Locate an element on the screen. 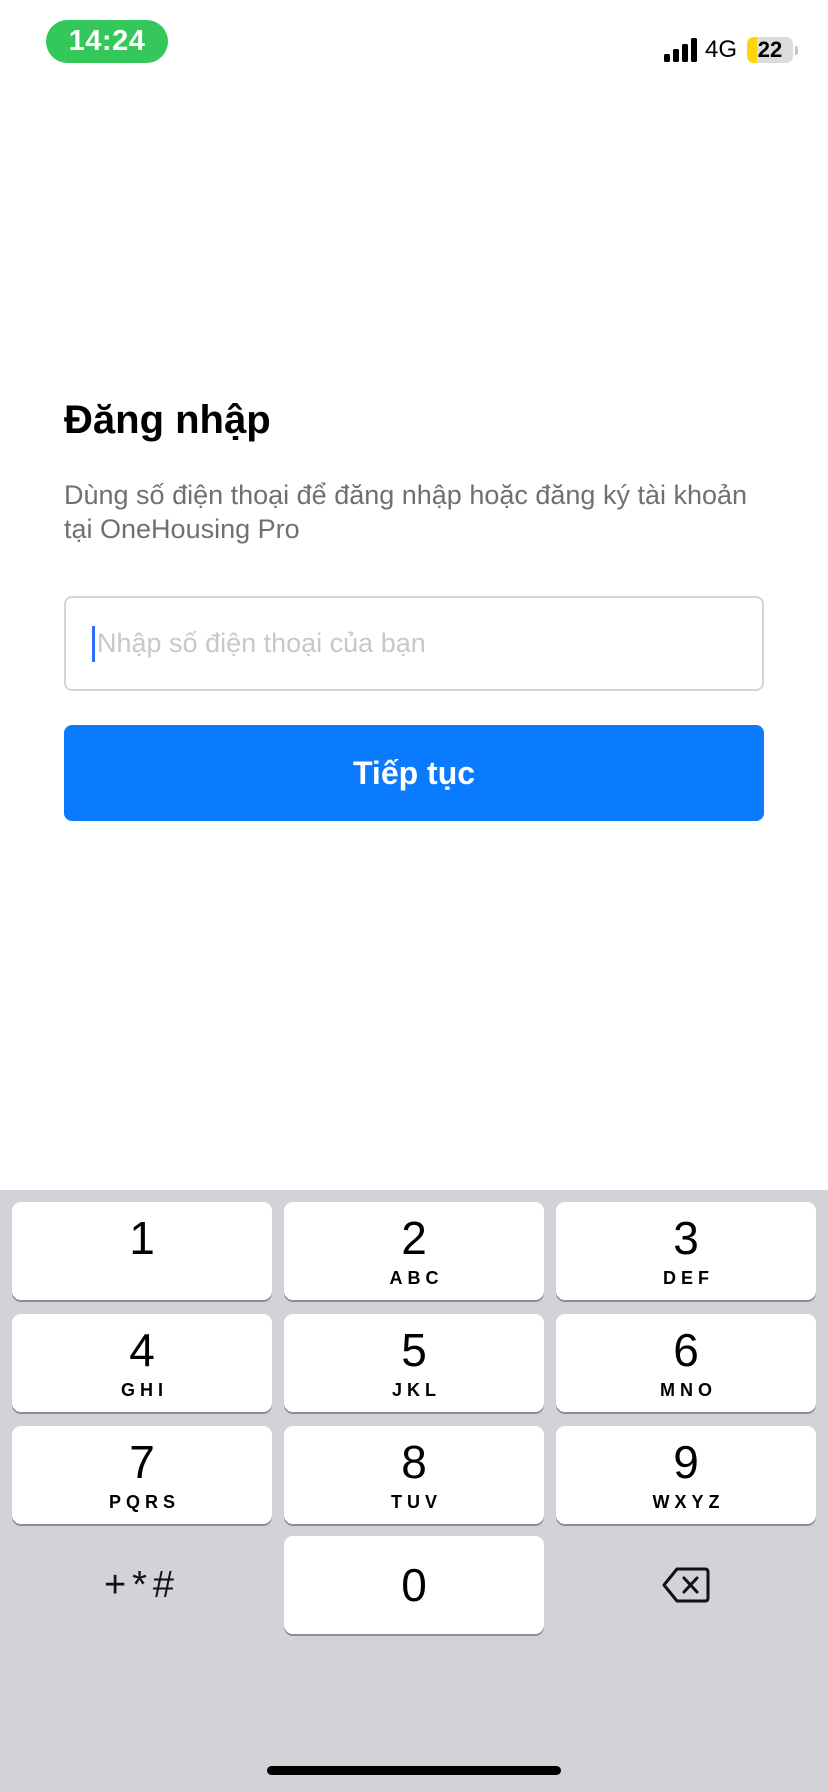  key-digit: 5 is located at coordinates (414, 1350).